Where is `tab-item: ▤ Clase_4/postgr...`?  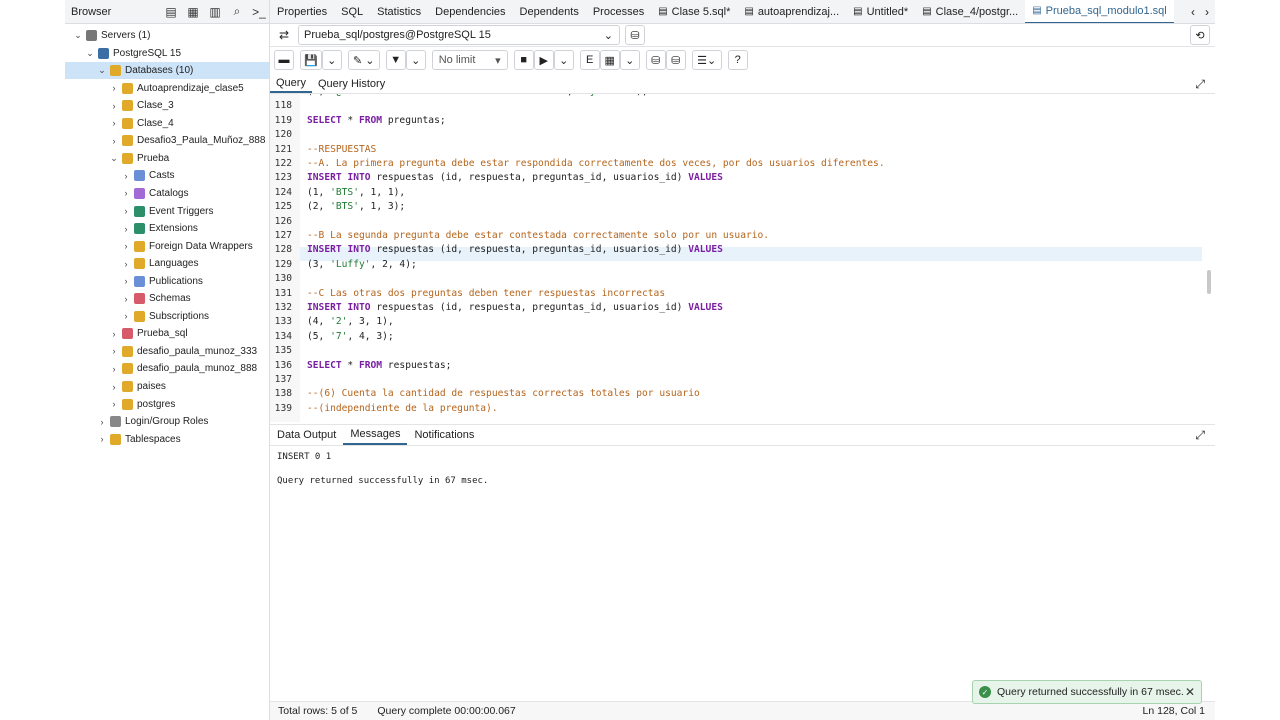
tab-item: ▤ Clase_4/postgr... is located at coordinates (970, 11).